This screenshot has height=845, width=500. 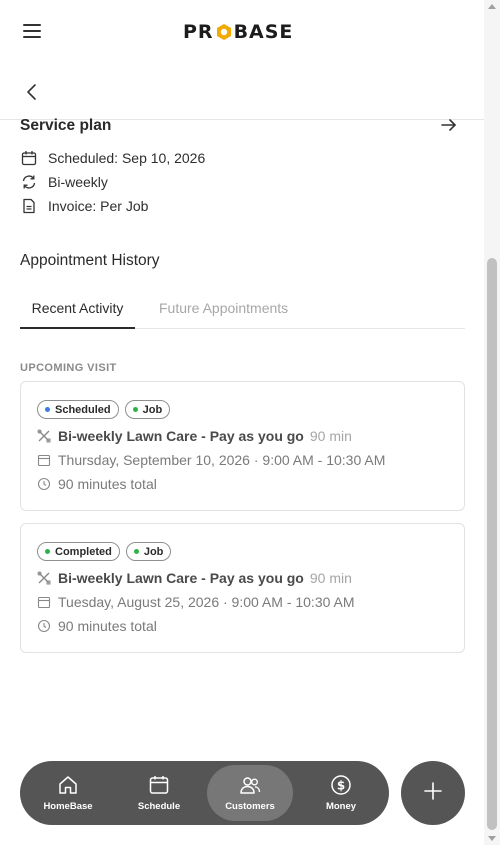 What do you see at coordinates (32, 31) in the screenshot?
I see `hamburger-menu-icon` at bounding box center [32, 31].